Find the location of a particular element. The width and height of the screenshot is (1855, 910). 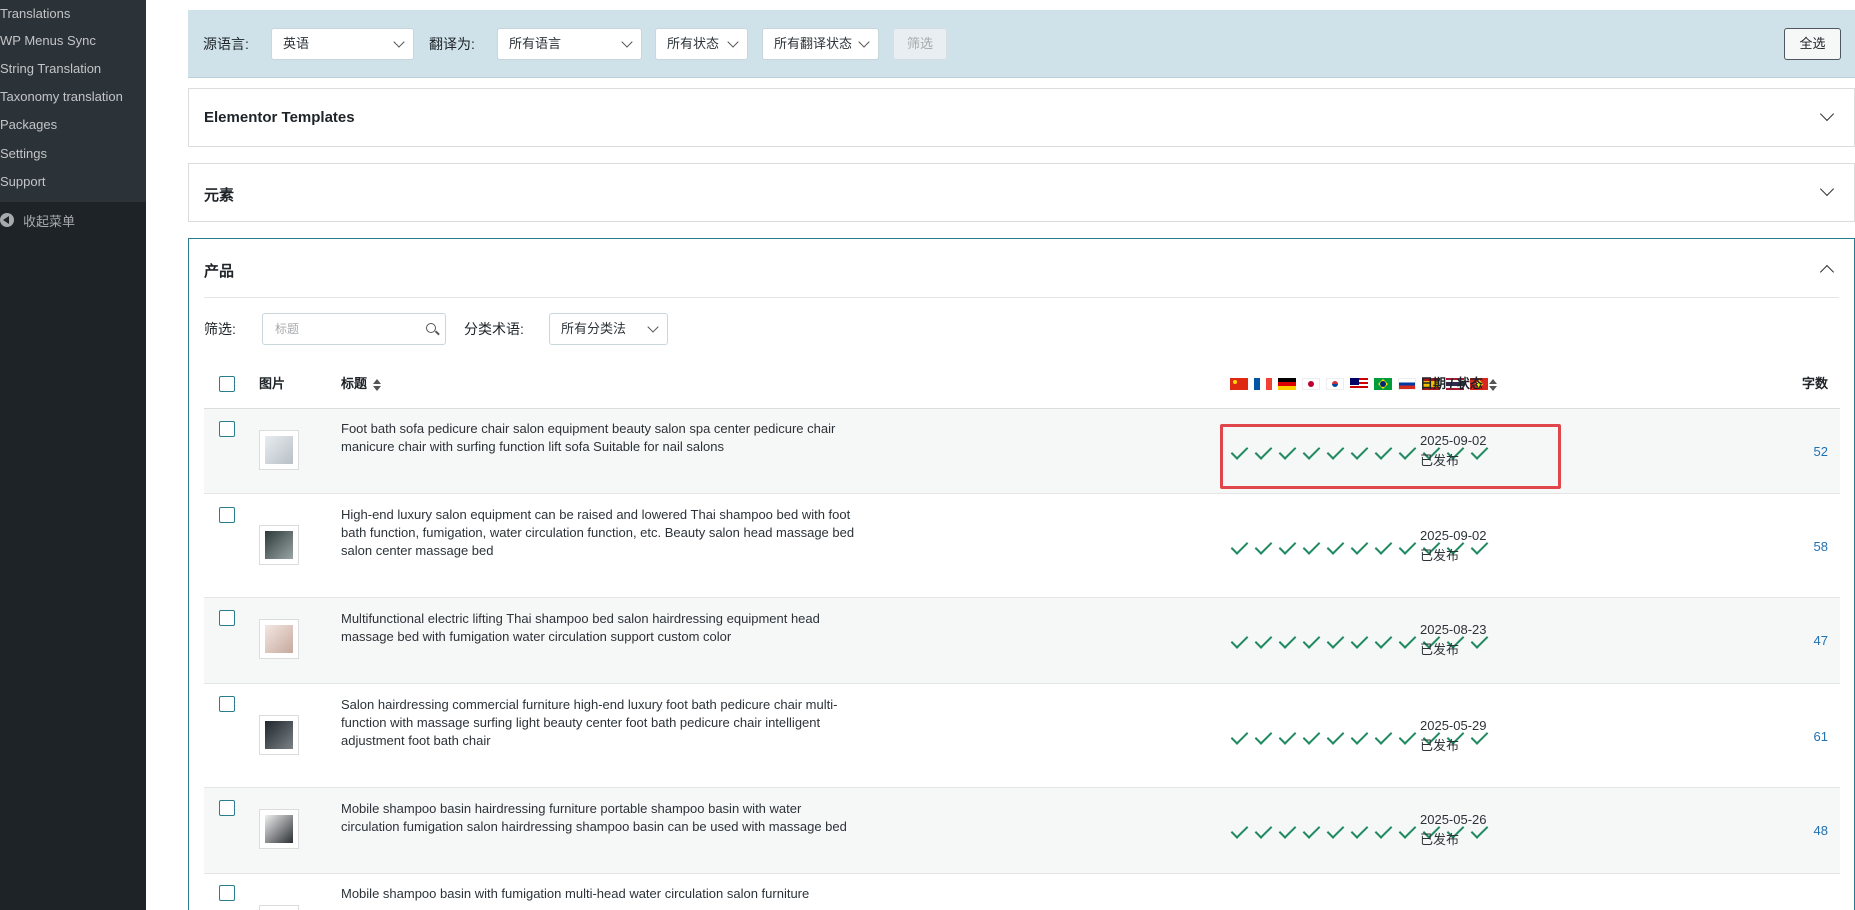

word-count-link: 52 is located at coordinates (1821, 451).